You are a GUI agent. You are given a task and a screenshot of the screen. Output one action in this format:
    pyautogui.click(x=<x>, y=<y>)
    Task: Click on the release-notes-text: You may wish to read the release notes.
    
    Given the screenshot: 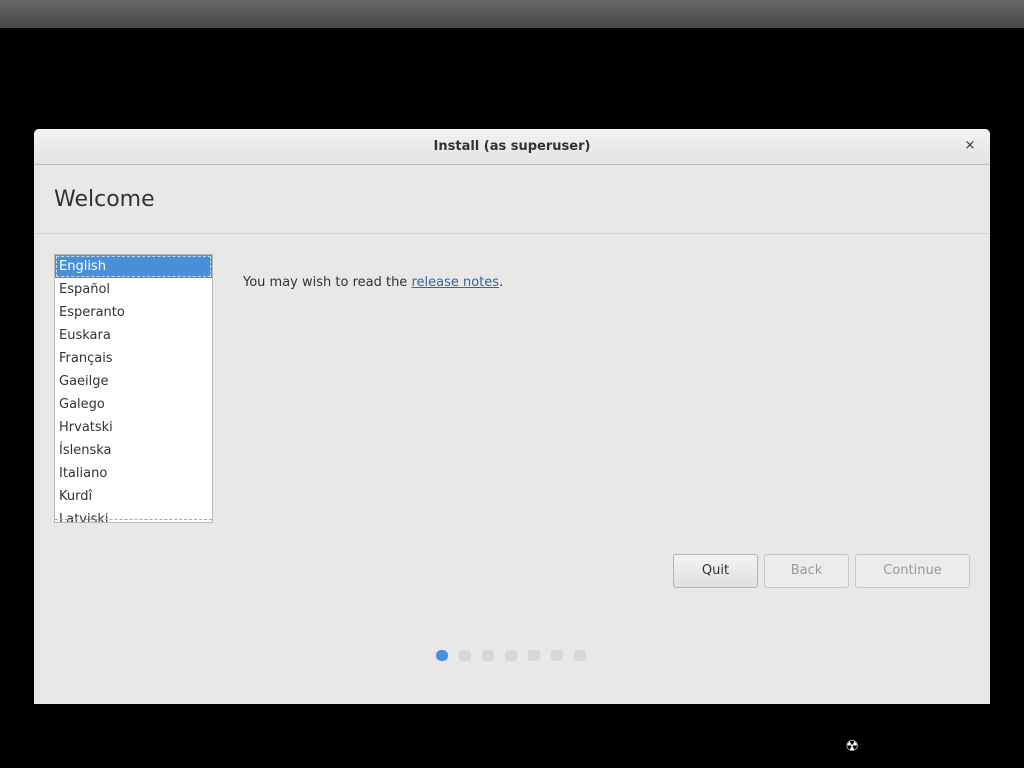 What is the action you would take?
    pyautogui.click(x=373, y=282)
    